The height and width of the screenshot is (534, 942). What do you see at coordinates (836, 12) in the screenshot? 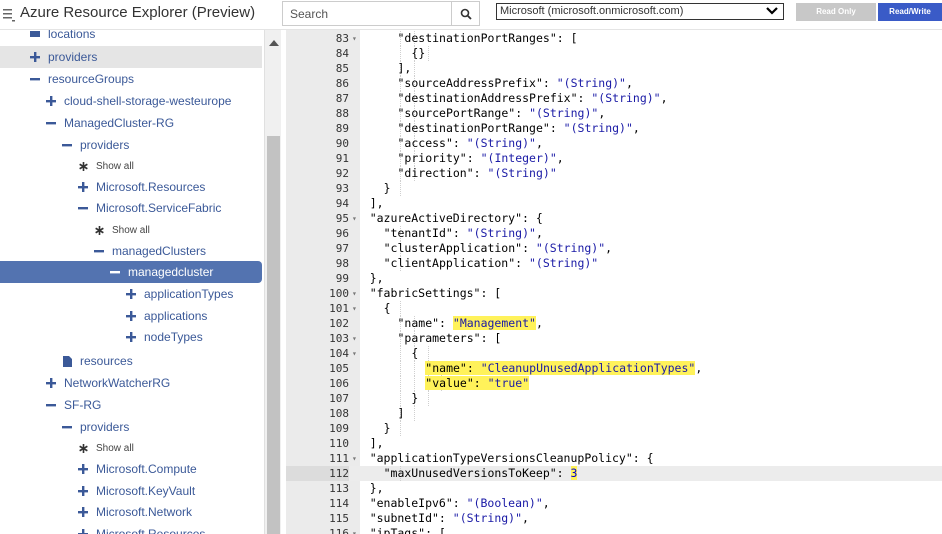
I see `read-only-button: Read Only` at bounding box center [836, 12].